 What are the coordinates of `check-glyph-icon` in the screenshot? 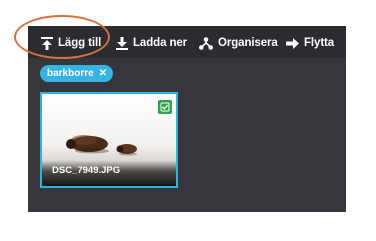 It's located at (165, 107).